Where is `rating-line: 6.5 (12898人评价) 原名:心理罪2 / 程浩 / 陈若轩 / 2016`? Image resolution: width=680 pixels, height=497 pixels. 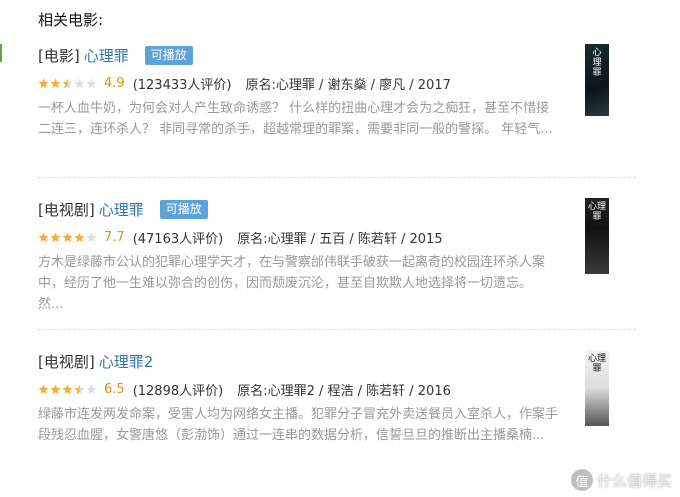
rating-line: 6.5 (12898人评价) 原名:心理罪2 / 程浩 / 陈若轩 / 2016 is located at coordinates (337, 390).